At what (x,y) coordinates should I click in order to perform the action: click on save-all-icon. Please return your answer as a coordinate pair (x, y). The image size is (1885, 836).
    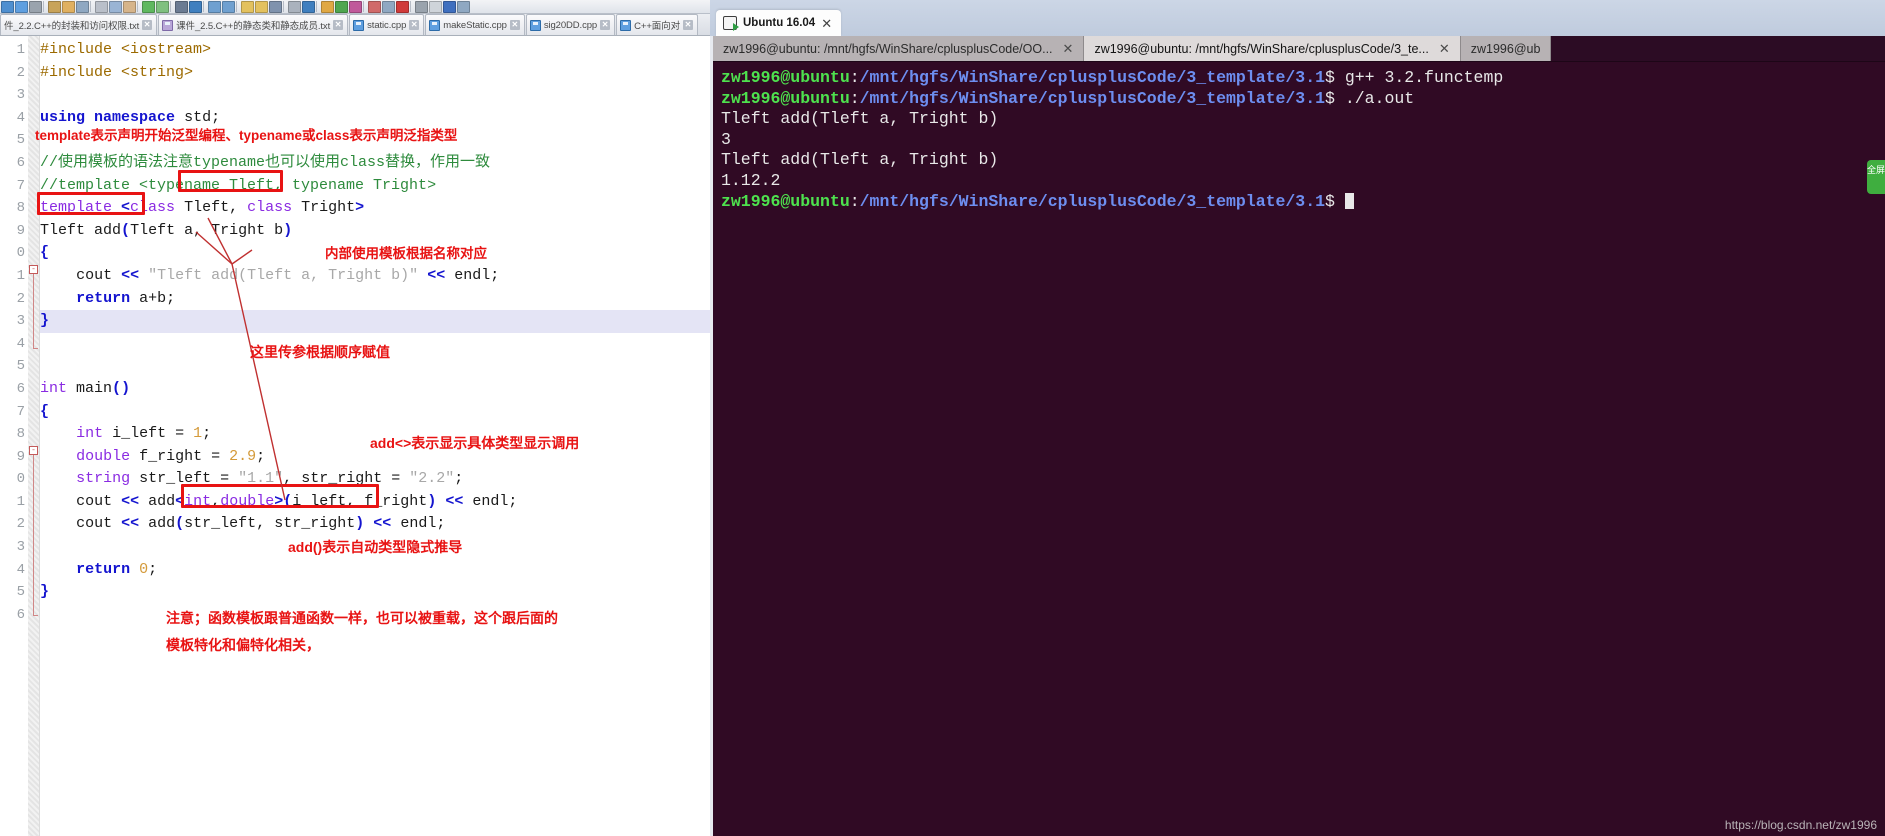
    Looking at the image, I should click on (21, 6).